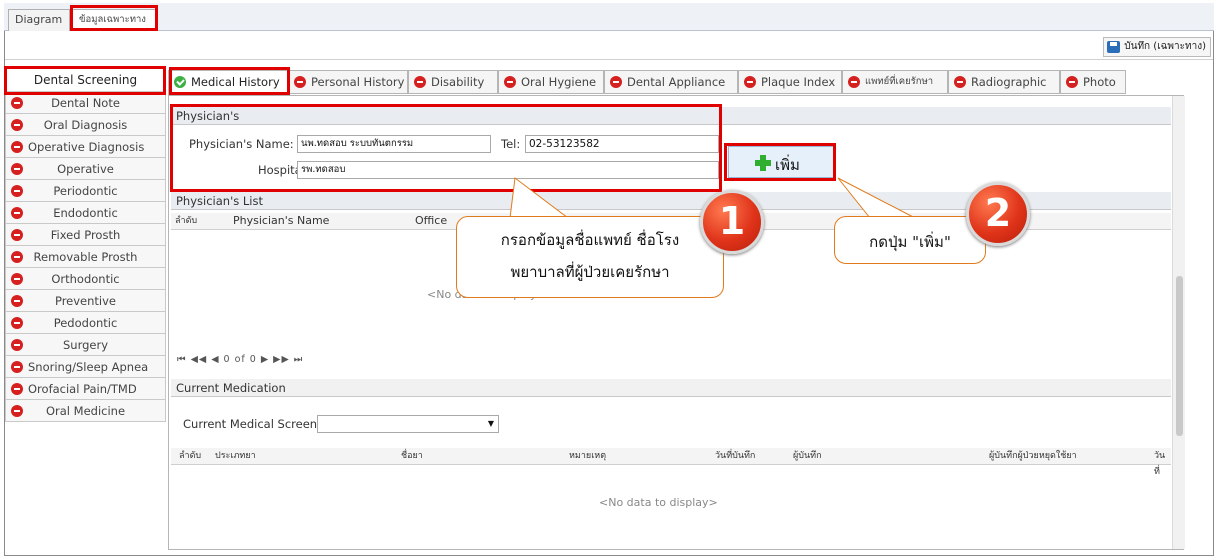 The height and width of the screenshot is (559, 1218). I want to click on col-date: วันที่, so click(1162, 464).